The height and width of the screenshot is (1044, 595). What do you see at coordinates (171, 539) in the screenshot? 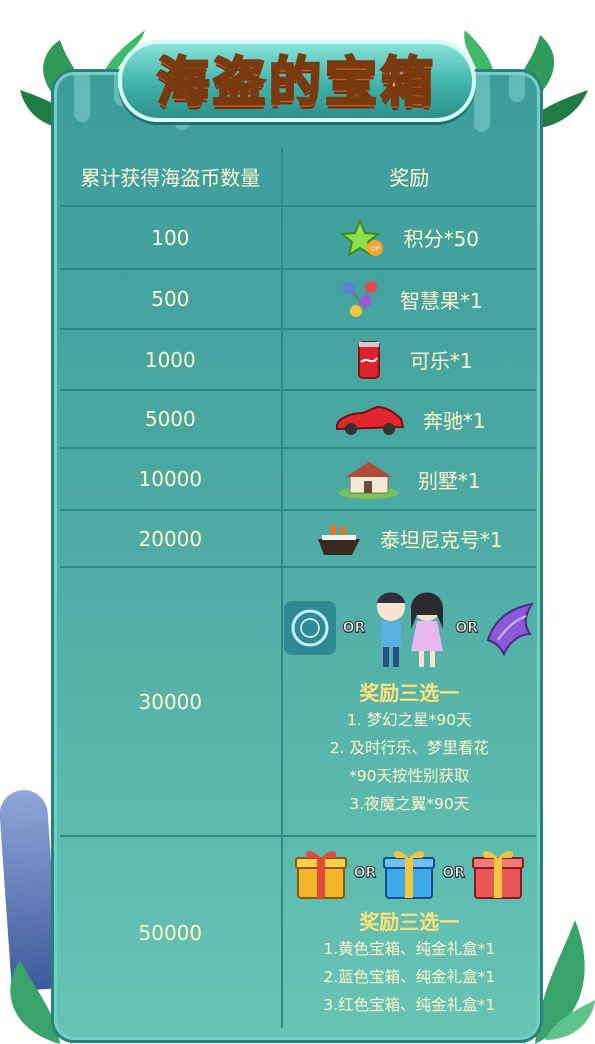
I see `row-count: 20000` at bounding box center [171, 539].